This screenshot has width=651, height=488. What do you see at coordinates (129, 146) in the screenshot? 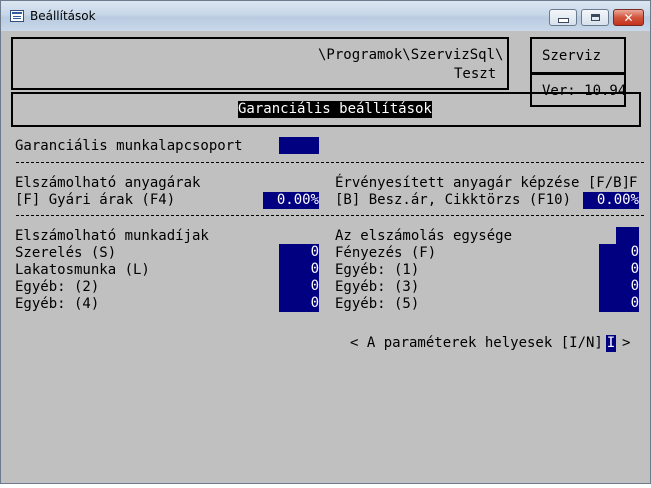
I see `group-label: Garanciális munkalapcsoport` at bounding box center [129, 146].